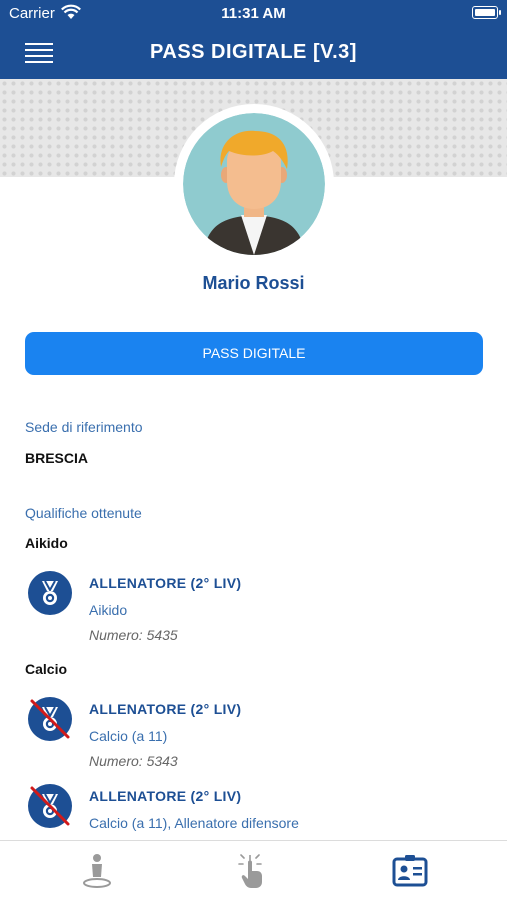  What do you see at coordinates (46, 669) in the screenshot?
I see `sport-group-heading: Calcio` at bounding box center [46, 669].